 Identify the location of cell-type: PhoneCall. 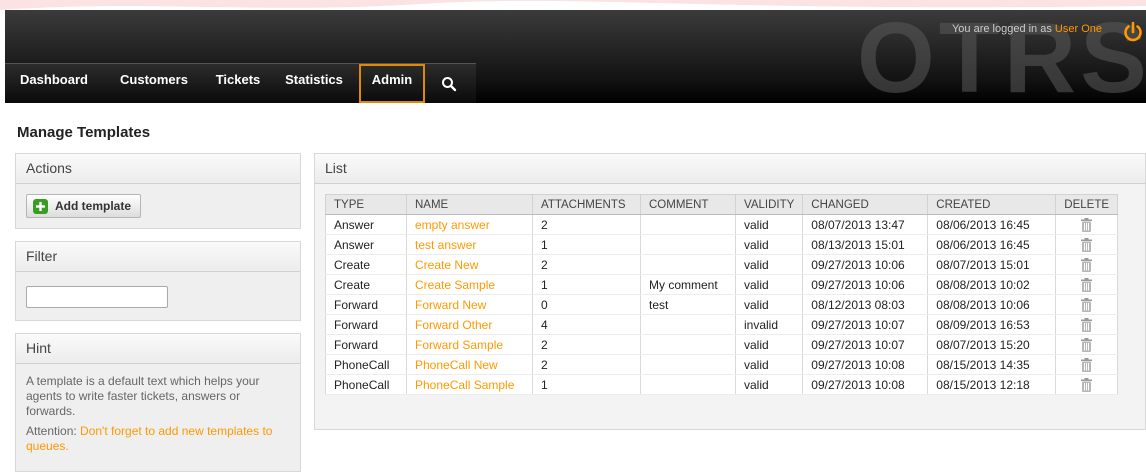
(366, 364).